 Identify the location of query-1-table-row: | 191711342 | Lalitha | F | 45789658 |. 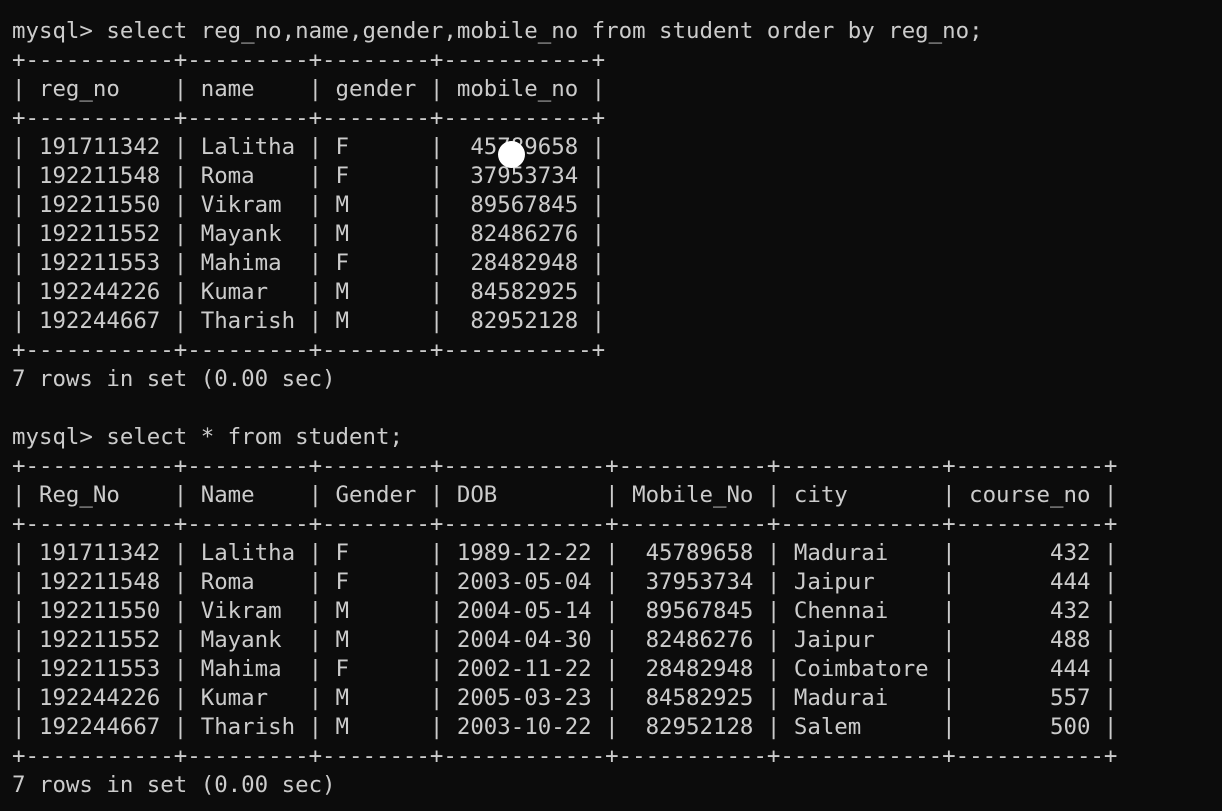
(309, 147).